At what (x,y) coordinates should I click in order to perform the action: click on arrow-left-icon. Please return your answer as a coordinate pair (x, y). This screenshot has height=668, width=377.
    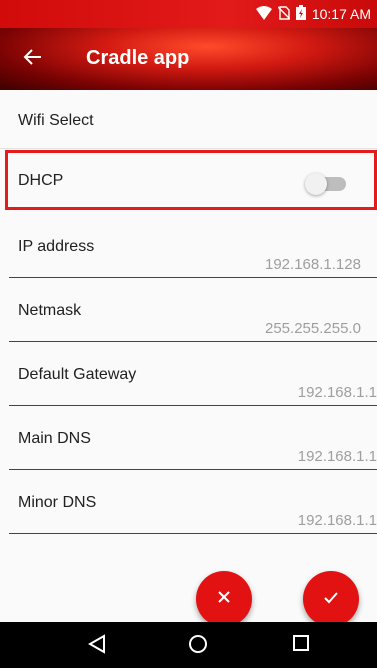
    Looking at the image, I should click on (33, 57).